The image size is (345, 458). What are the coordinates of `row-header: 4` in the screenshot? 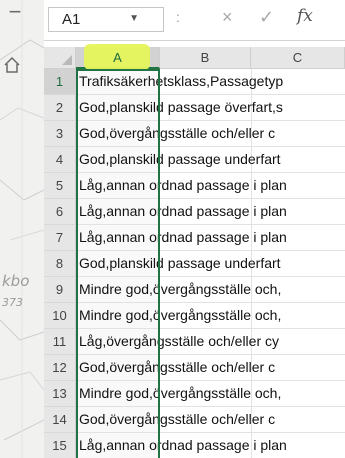 It's located at (60, 160).